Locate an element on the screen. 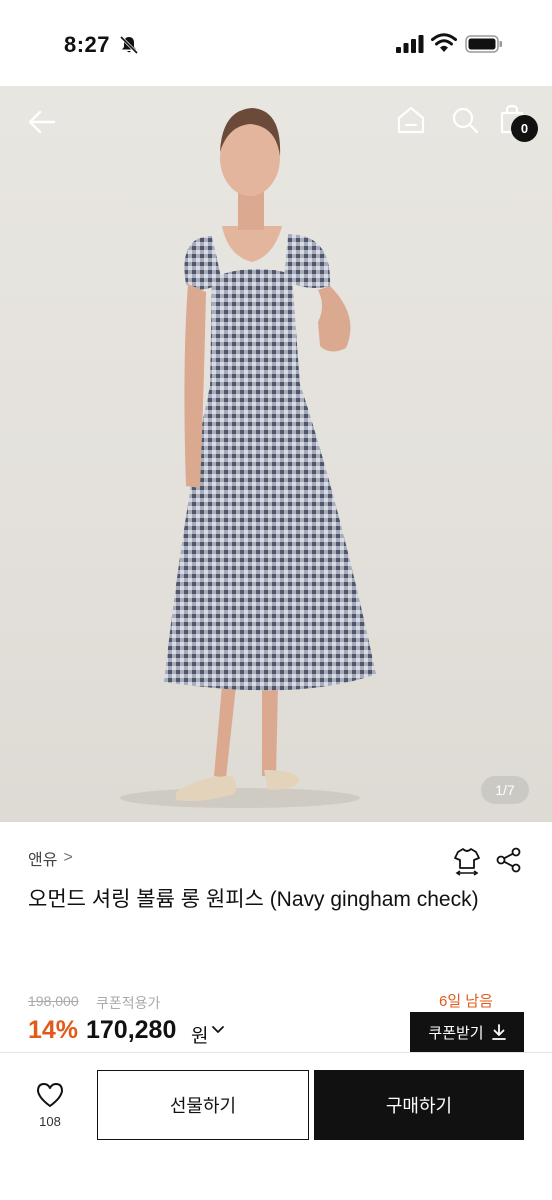  image-counter: 1/7 is located at coordinates (505, 790).